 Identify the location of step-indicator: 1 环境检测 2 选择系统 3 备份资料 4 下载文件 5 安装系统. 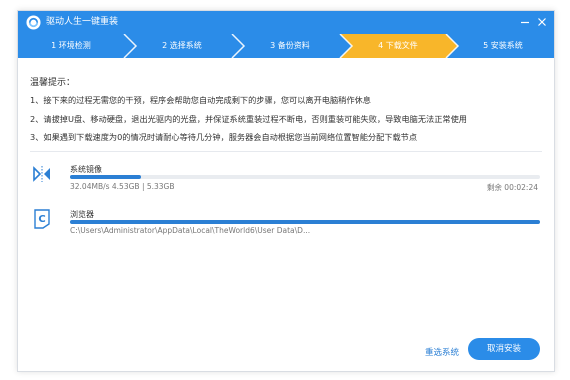
(286, 46).